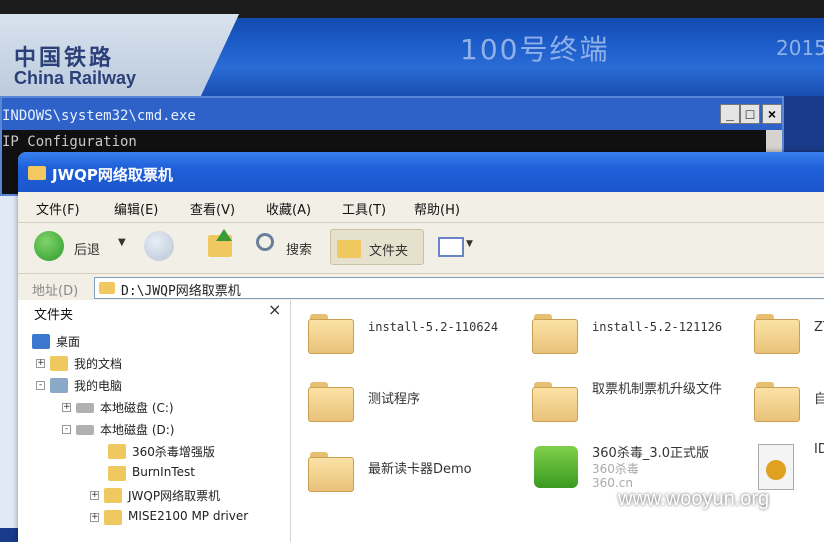 The image size is (824, 542). I want to click on file-name: ID, so click(819, 449).